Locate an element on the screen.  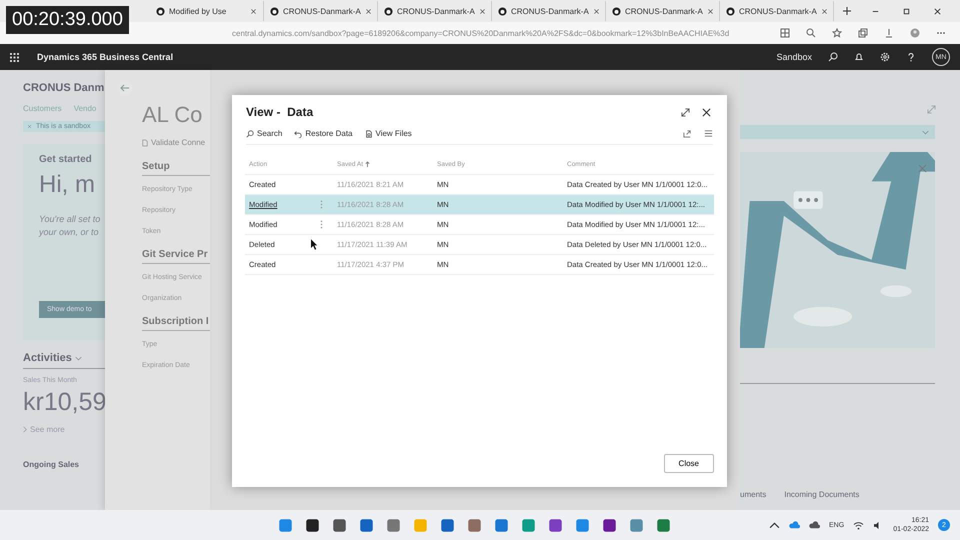
section-heading: uments is located at coordinates (753, 494).